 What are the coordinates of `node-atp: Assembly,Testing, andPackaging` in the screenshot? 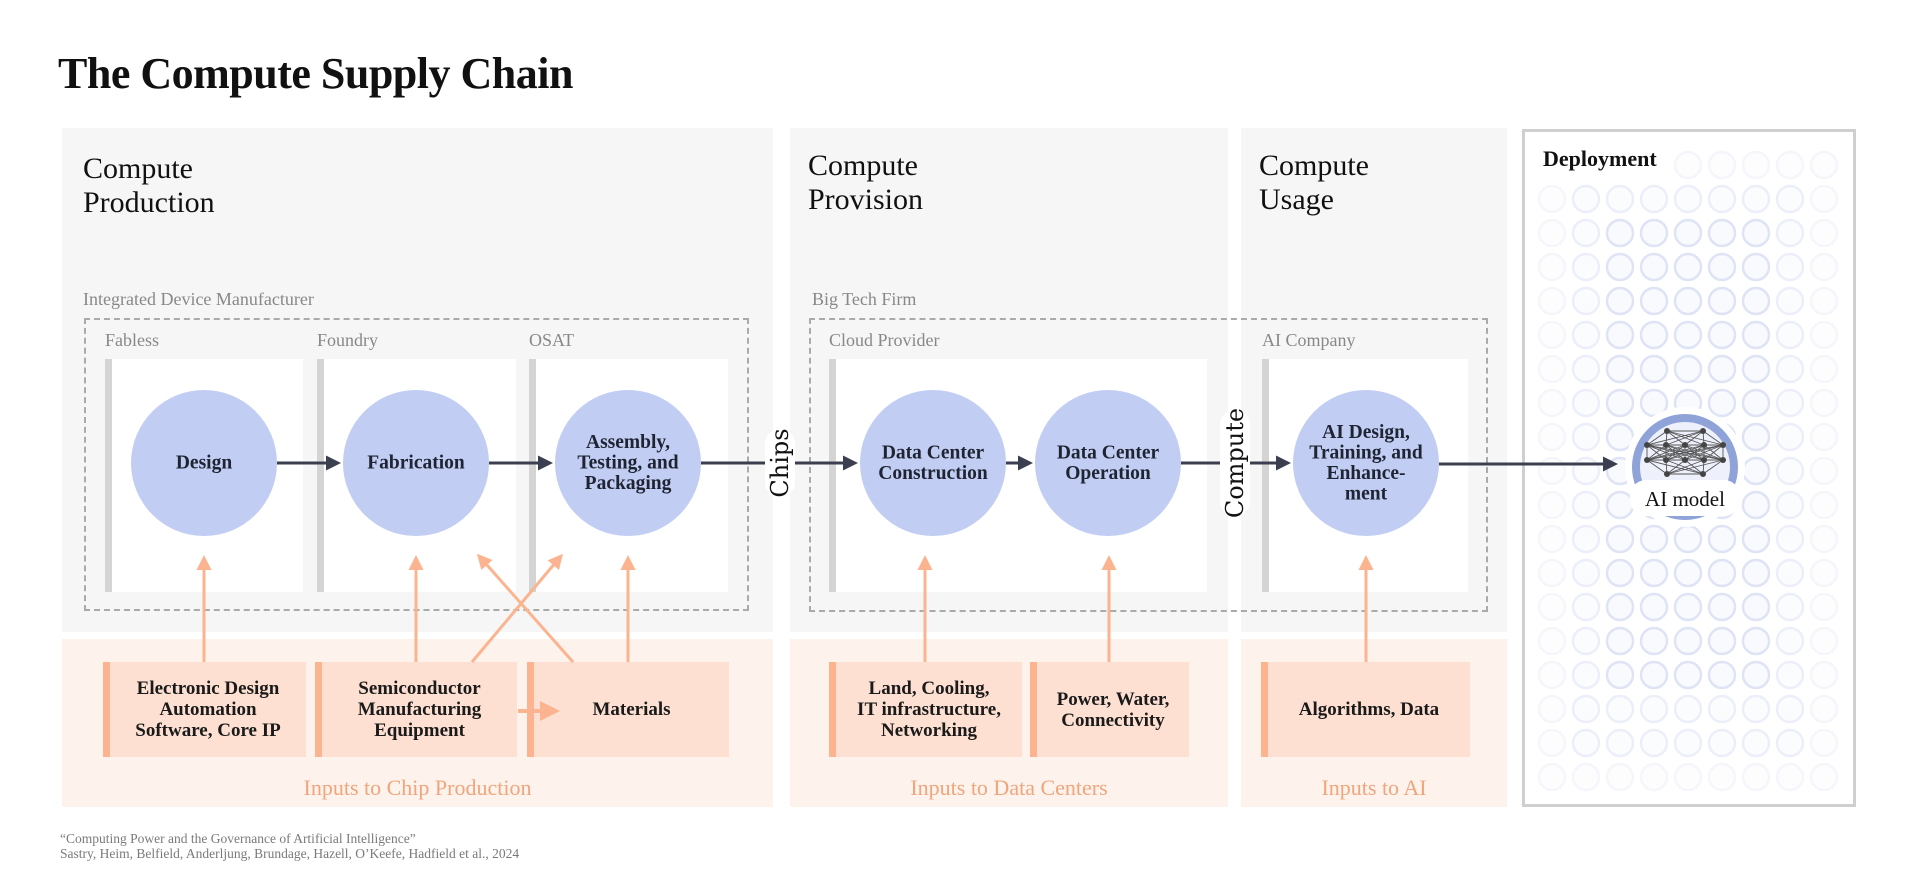 It's located at (628, 463).